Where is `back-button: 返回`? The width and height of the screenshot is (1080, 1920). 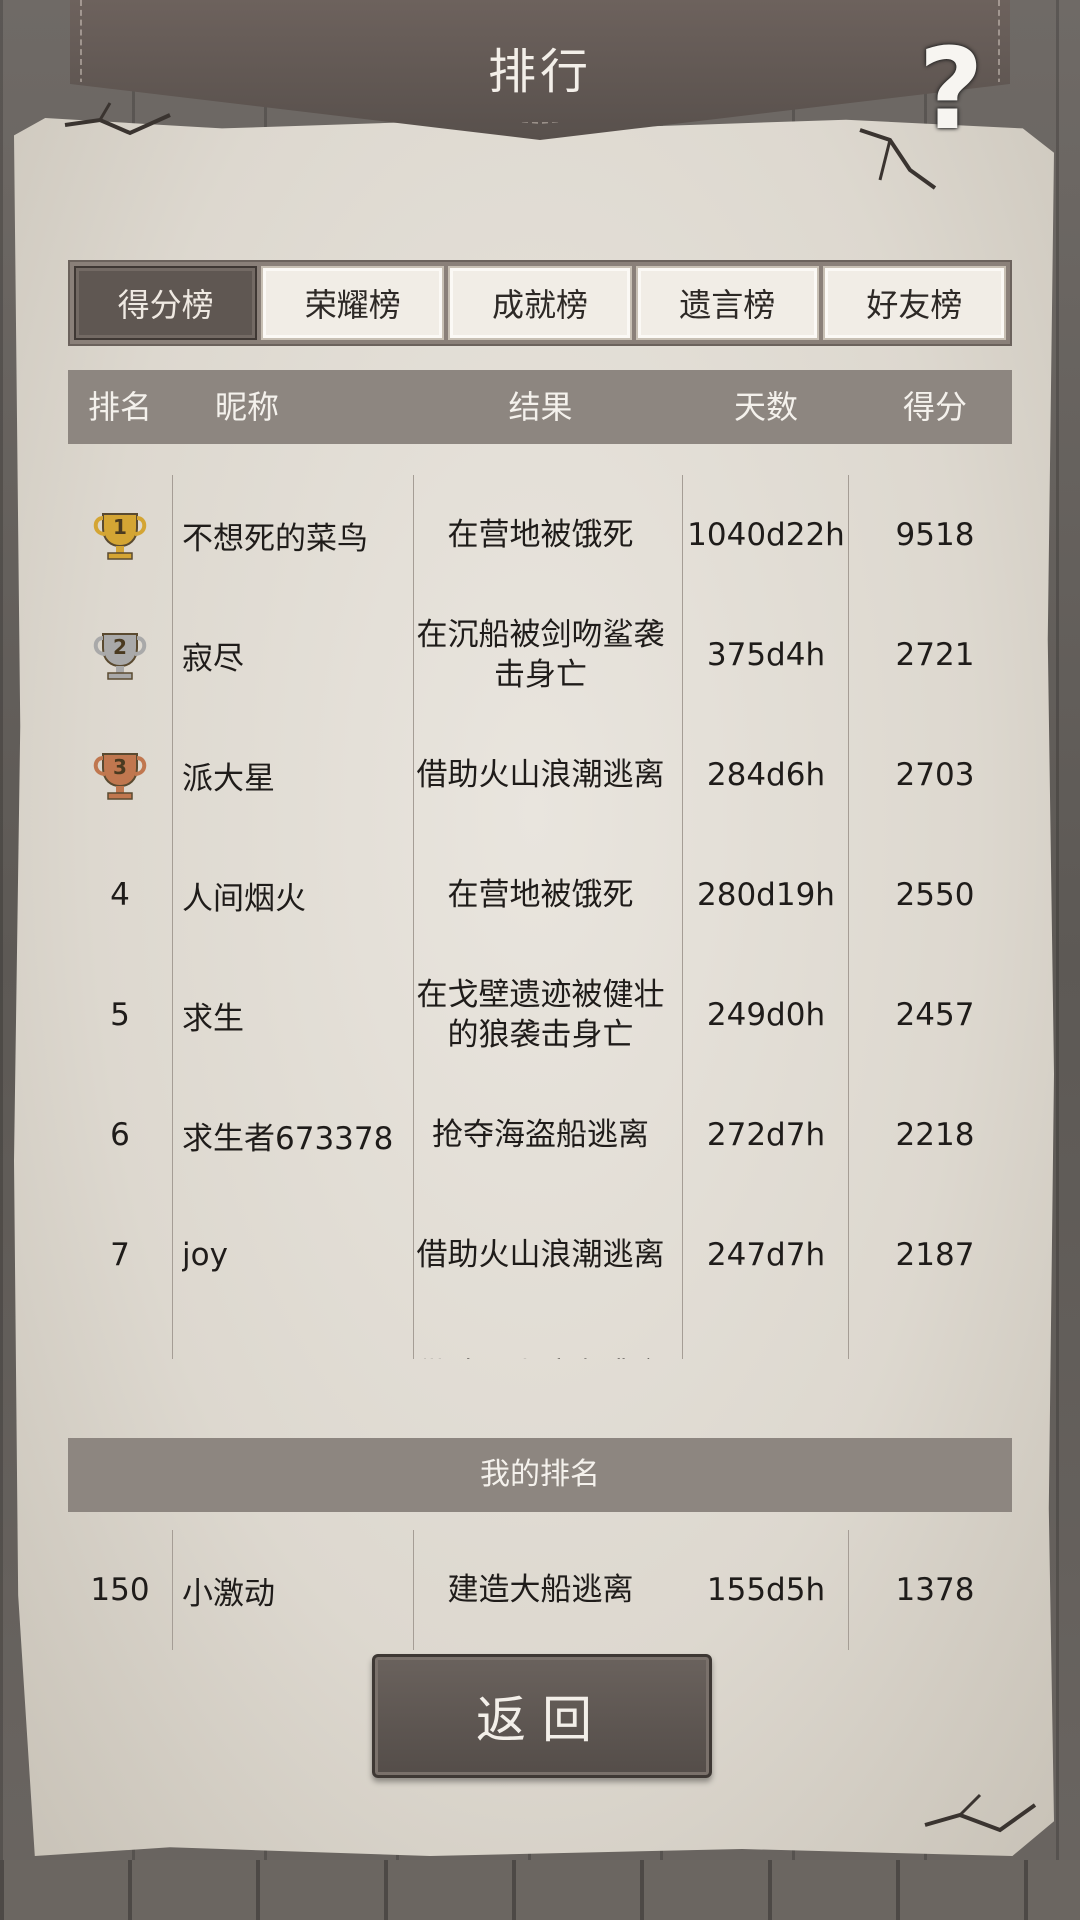 back-button: 返回 is located at coordinates (542, 1716).